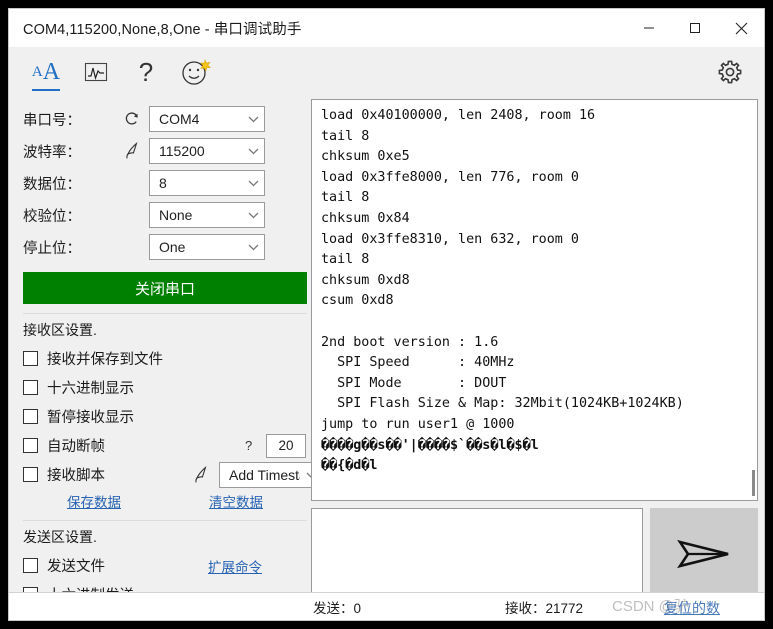  I want to click on window-title: COM4,115200,None,8,One - 串口调试助手, so click(162, 29).